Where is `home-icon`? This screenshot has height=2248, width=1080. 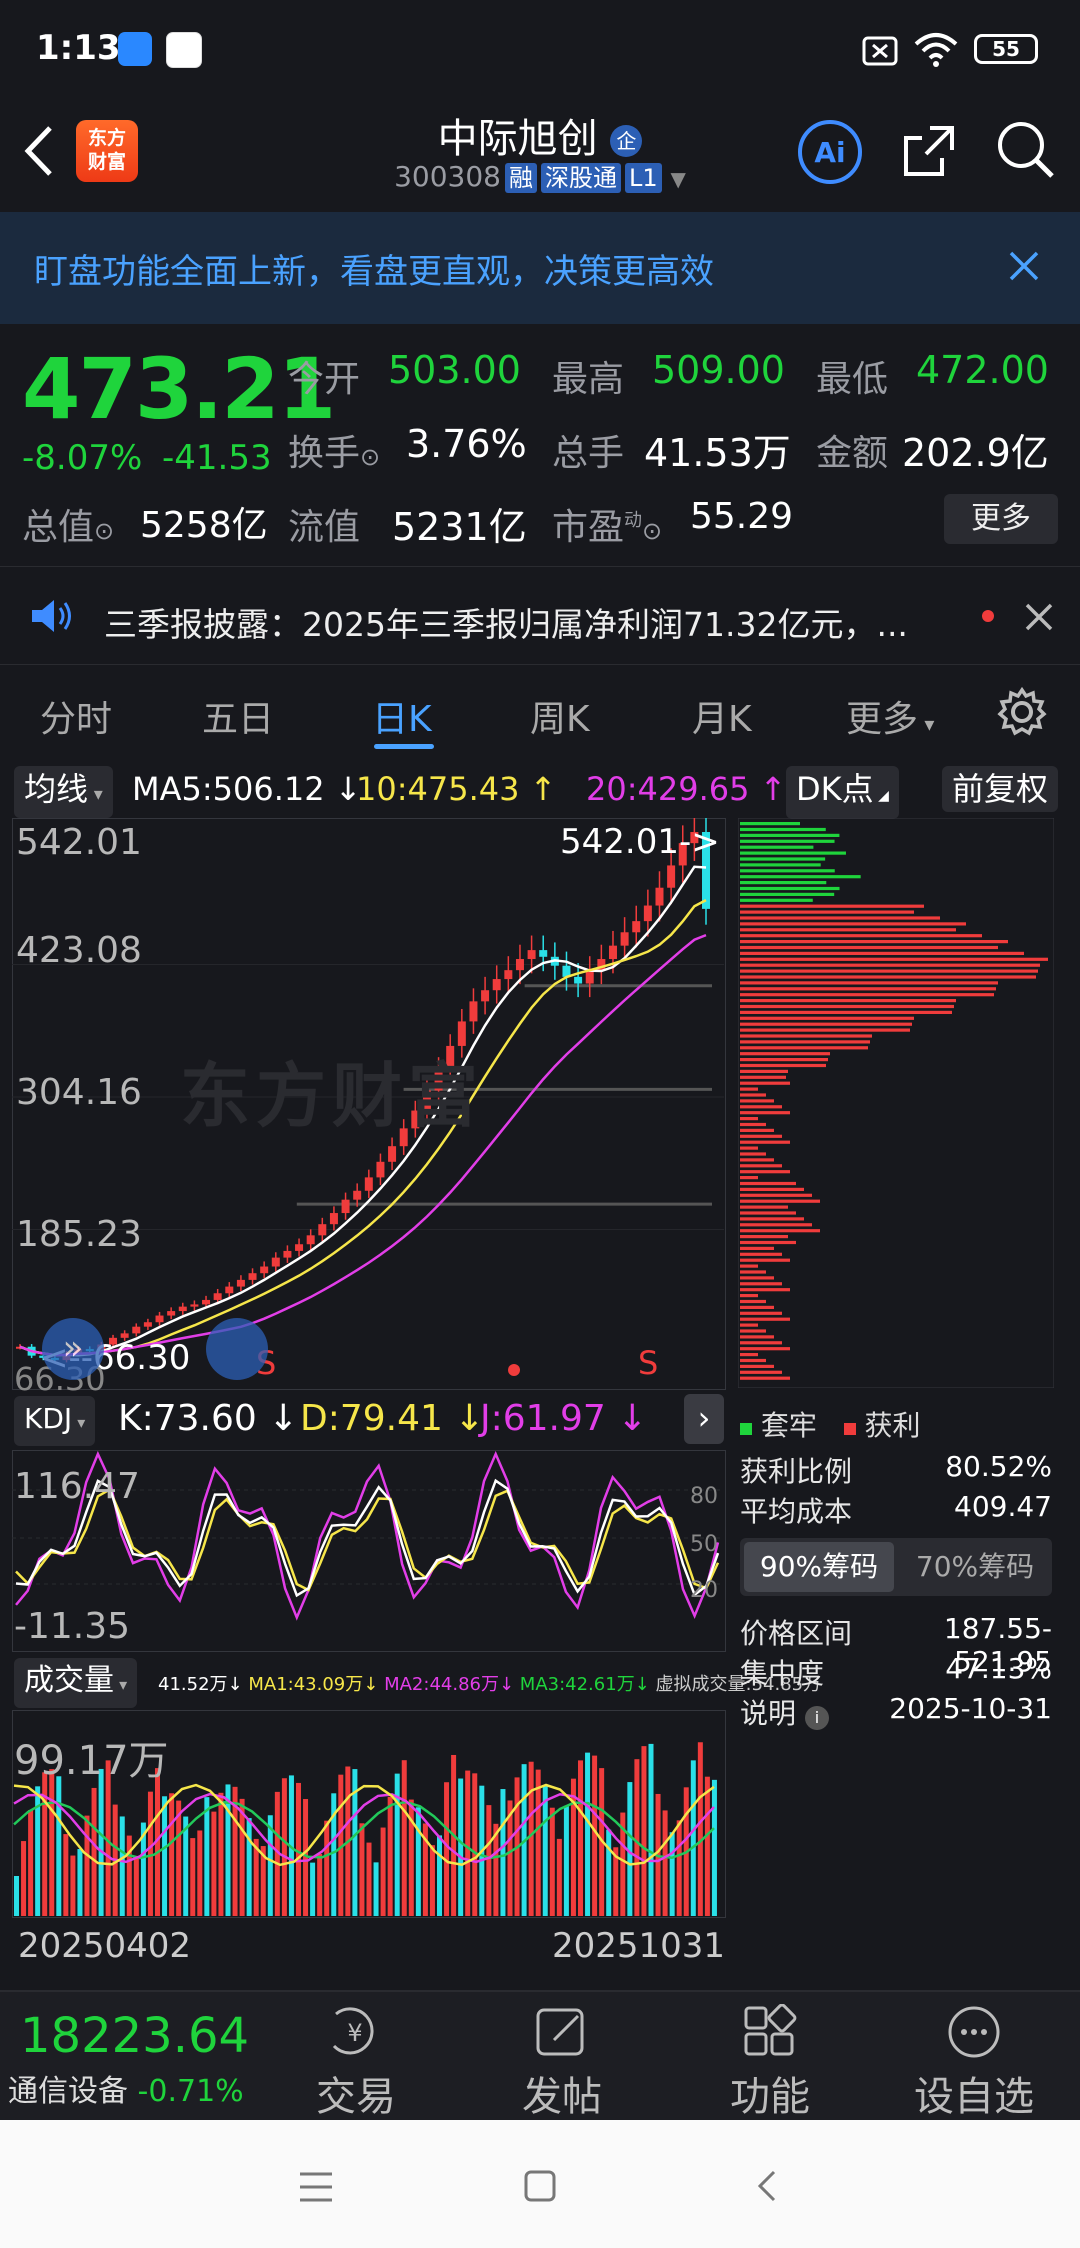 home-icon is located at coordinates (540, 2186).